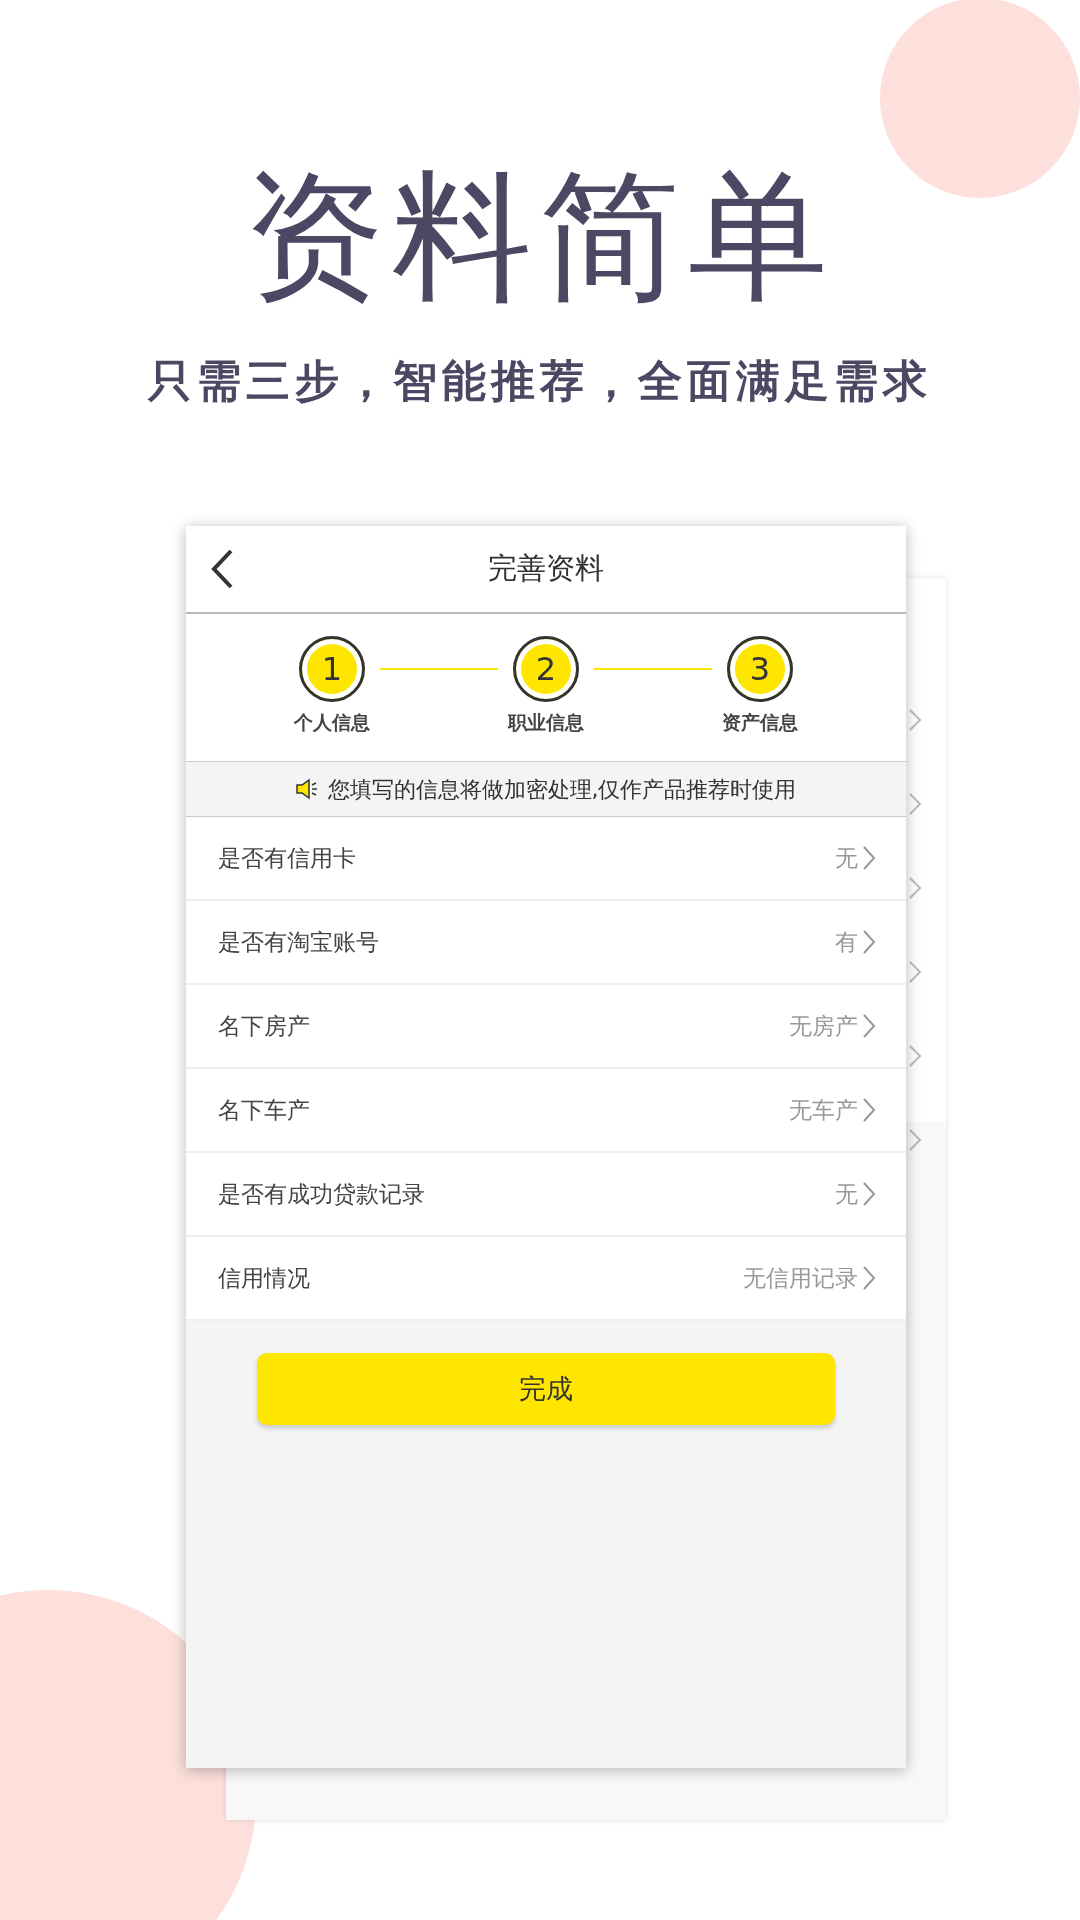 The image size is (1080, 1920). I want to click on subheadline: 只需三步，智能推荐，全面满足需求, so click(539, 381).